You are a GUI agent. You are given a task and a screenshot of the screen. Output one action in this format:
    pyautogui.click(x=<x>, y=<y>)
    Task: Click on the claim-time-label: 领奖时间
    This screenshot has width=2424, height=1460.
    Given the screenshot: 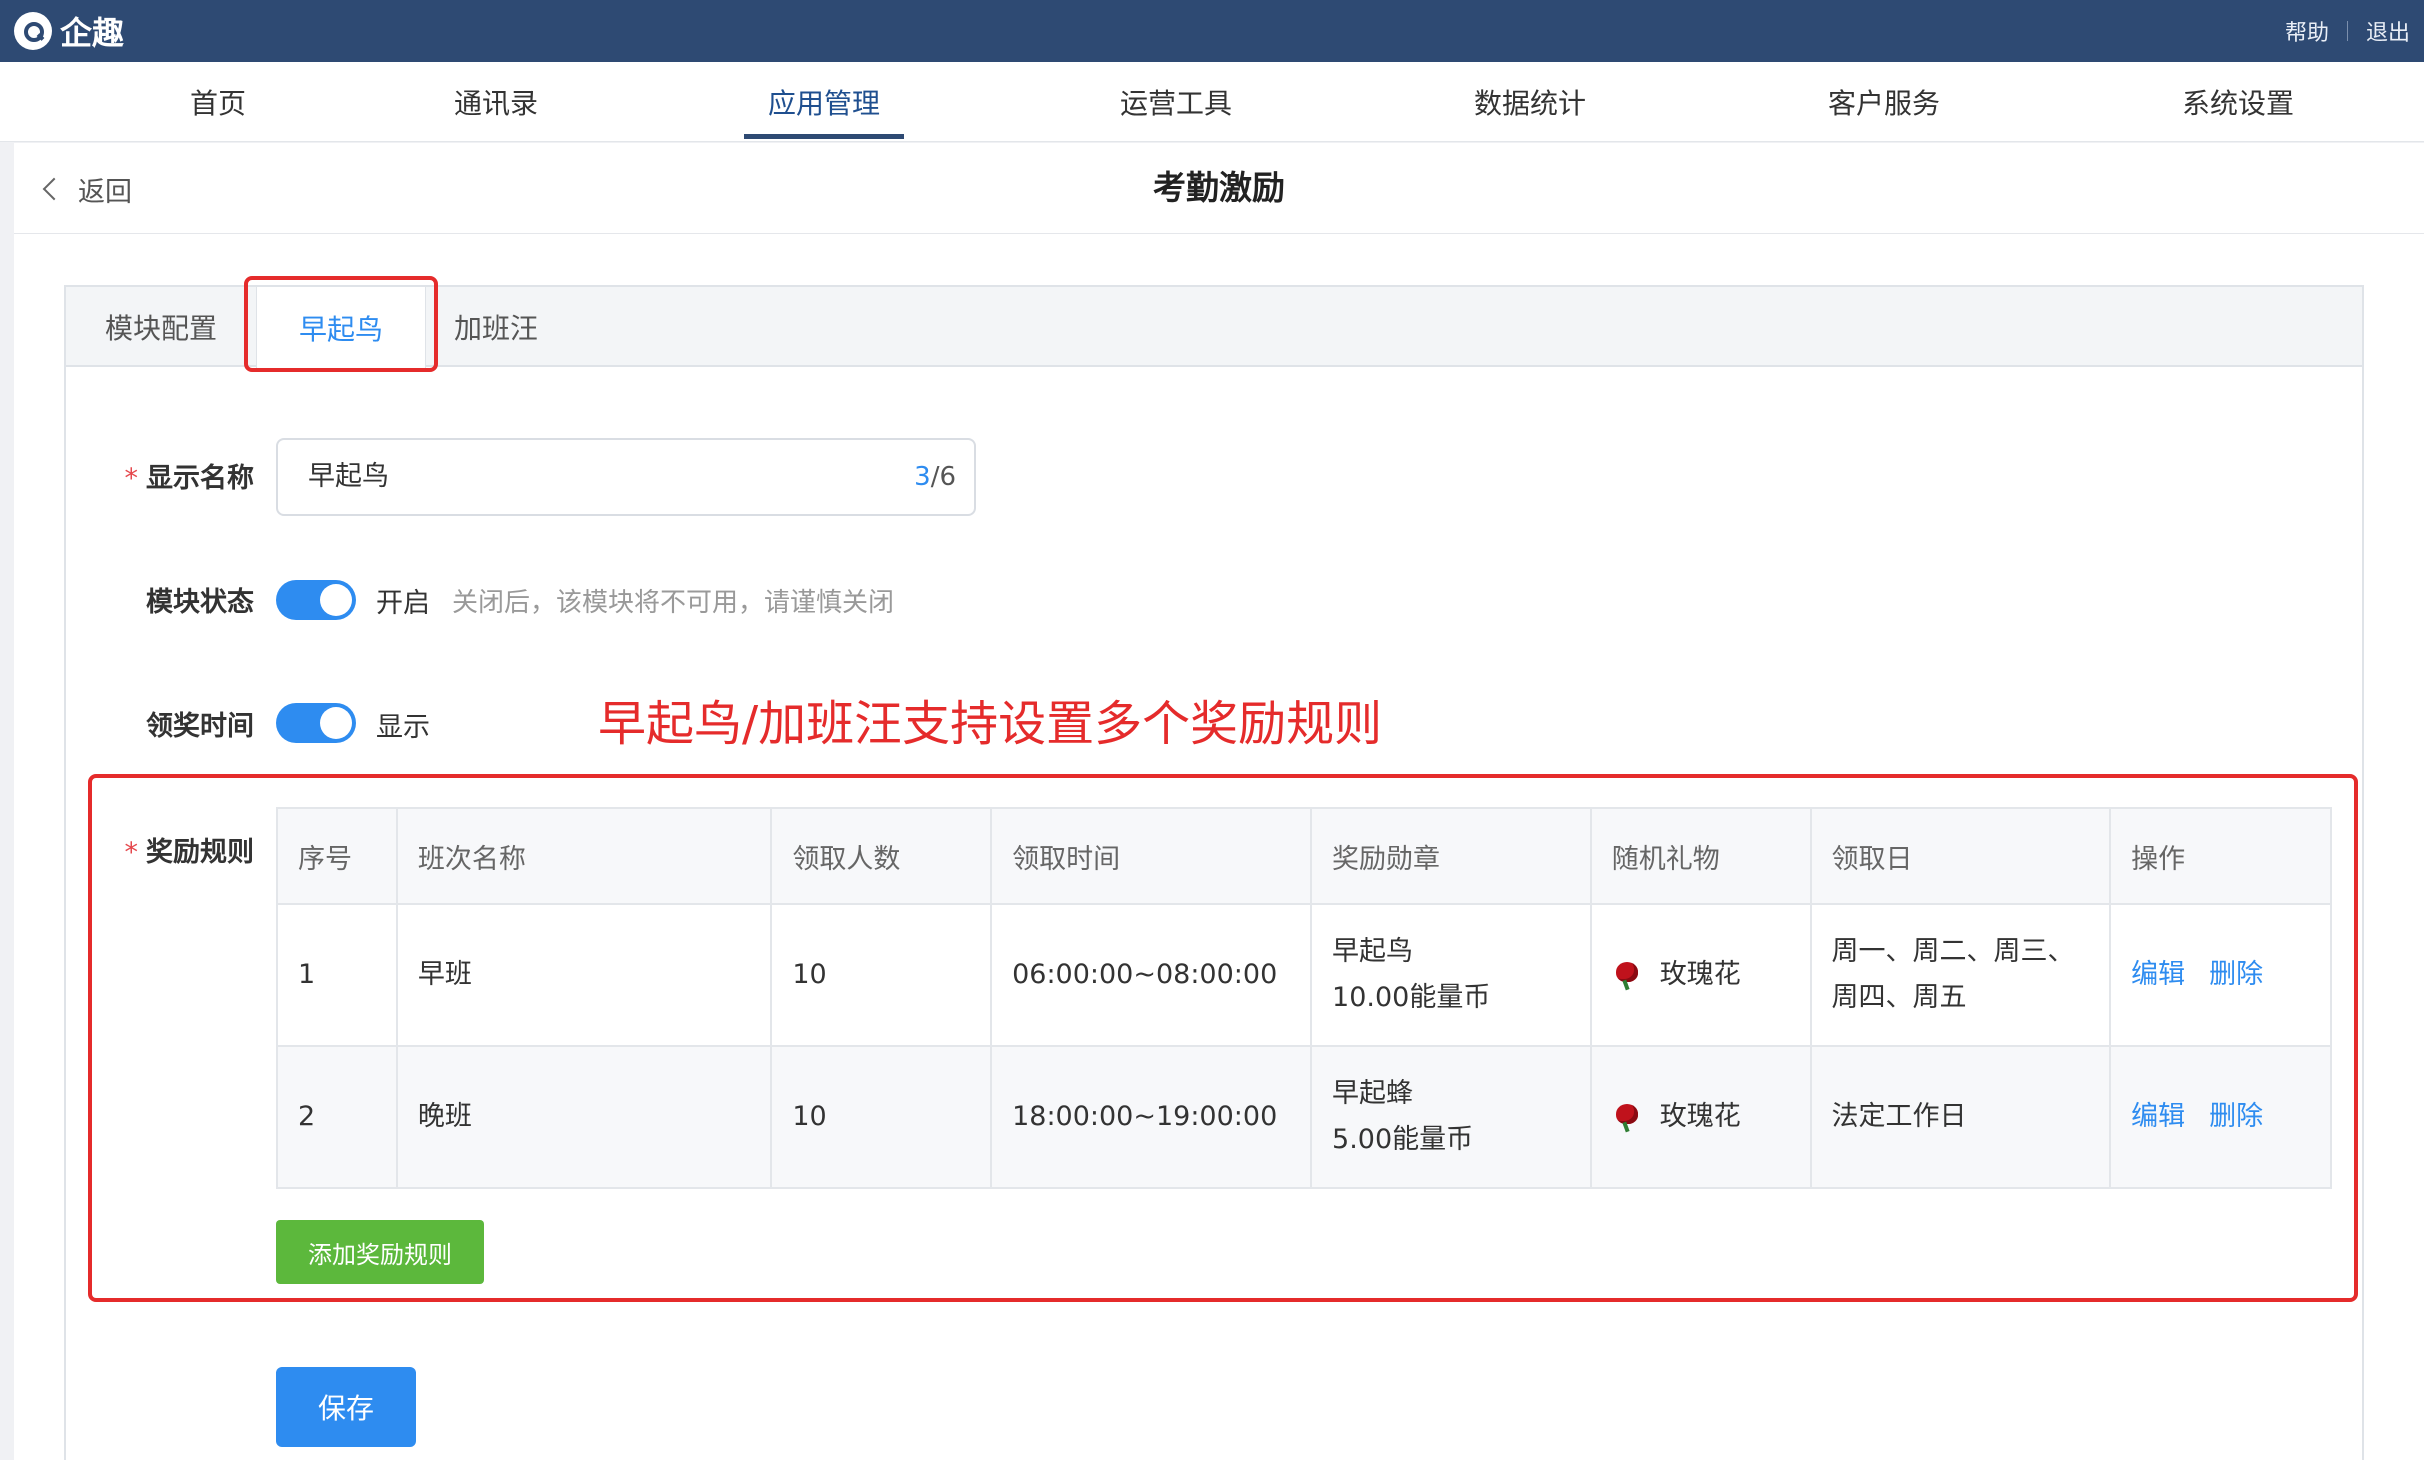 What is the action you would take?
    pyautogui.click(x=200, y=726)
    